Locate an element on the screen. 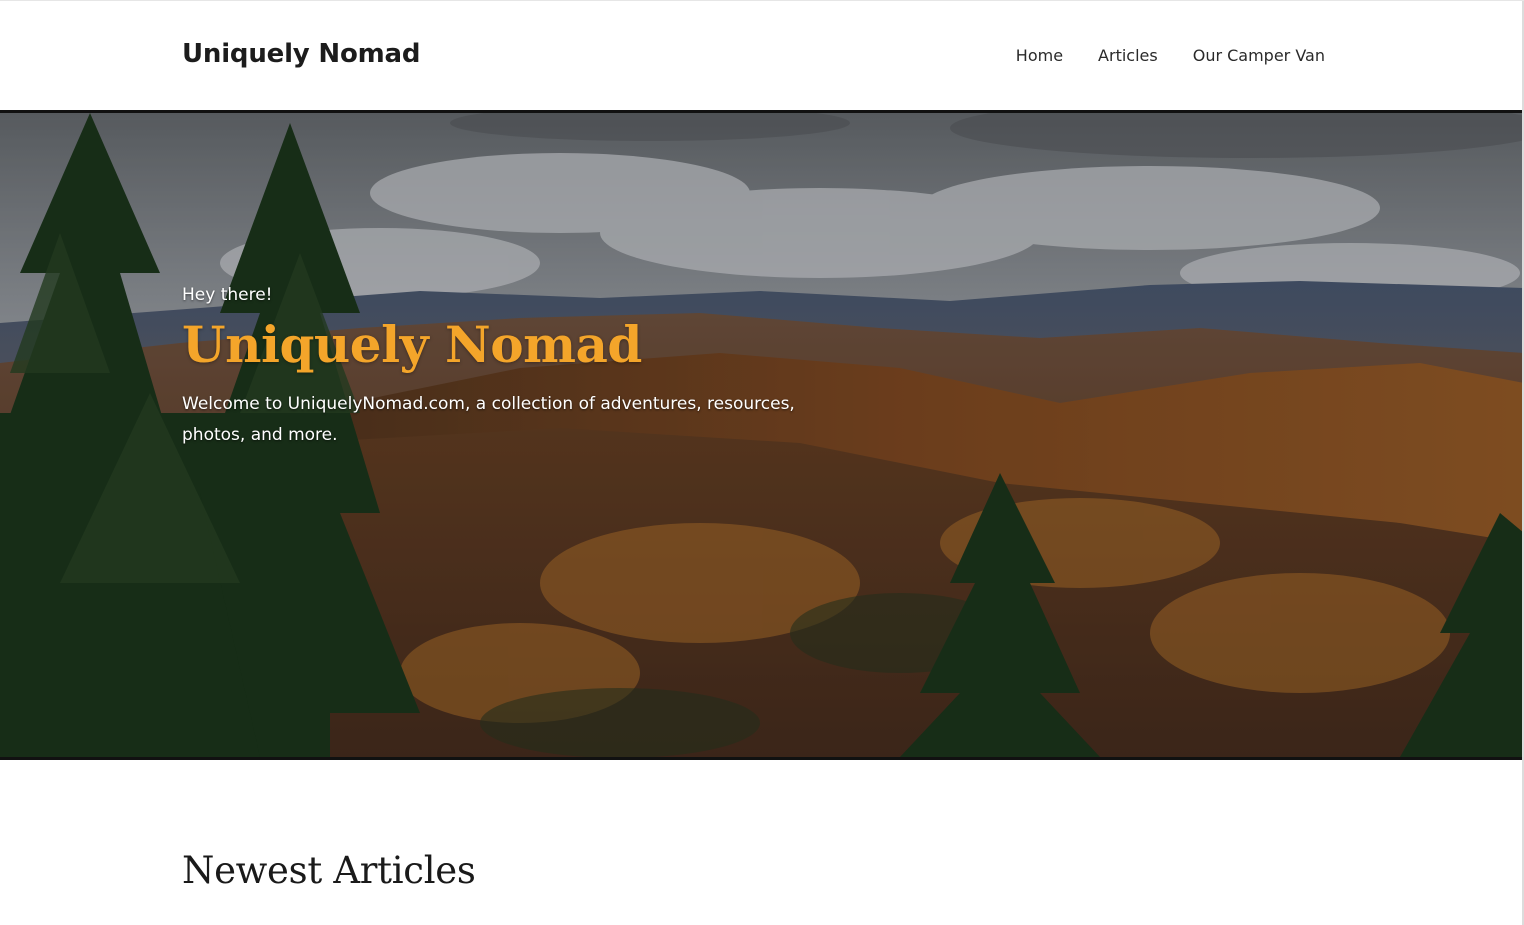 The width and height of the screenshot is (1524, 925). hero-title: Uniquely Nomad is located at coordinates (412, 344).